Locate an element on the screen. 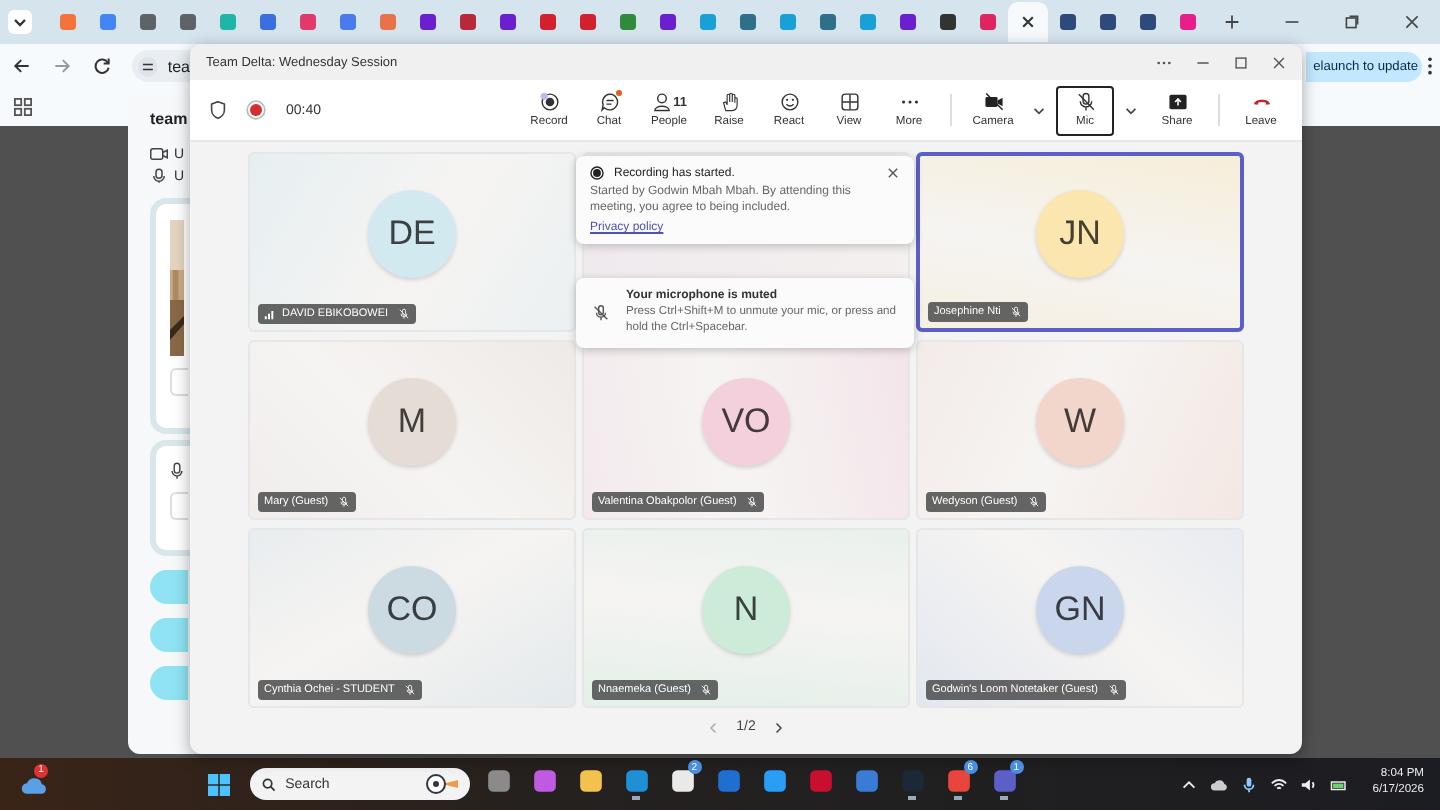 The image size is (1440, 810). participant-avatar: M is located at coordinates (412, 422).